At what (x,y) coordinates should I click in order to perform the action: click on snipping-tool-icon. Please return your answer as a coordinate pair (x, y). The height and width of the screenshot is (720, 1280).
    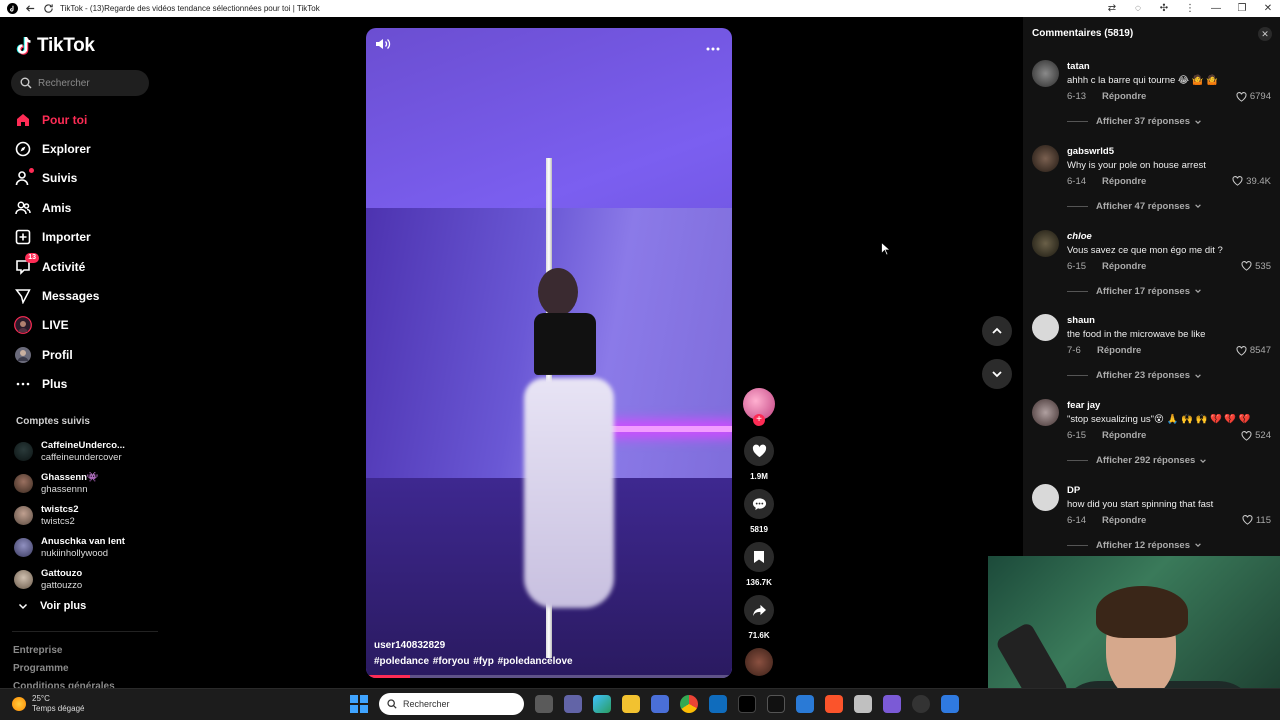
    Looking at the image, I should click on (892, 704).